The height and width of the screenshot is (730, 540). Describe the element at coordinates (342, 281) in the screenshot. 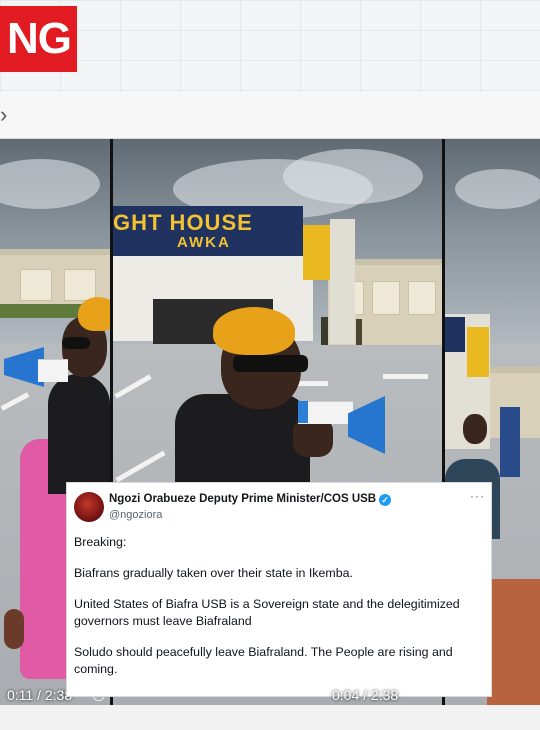

I see `gate-pillar` at that location.